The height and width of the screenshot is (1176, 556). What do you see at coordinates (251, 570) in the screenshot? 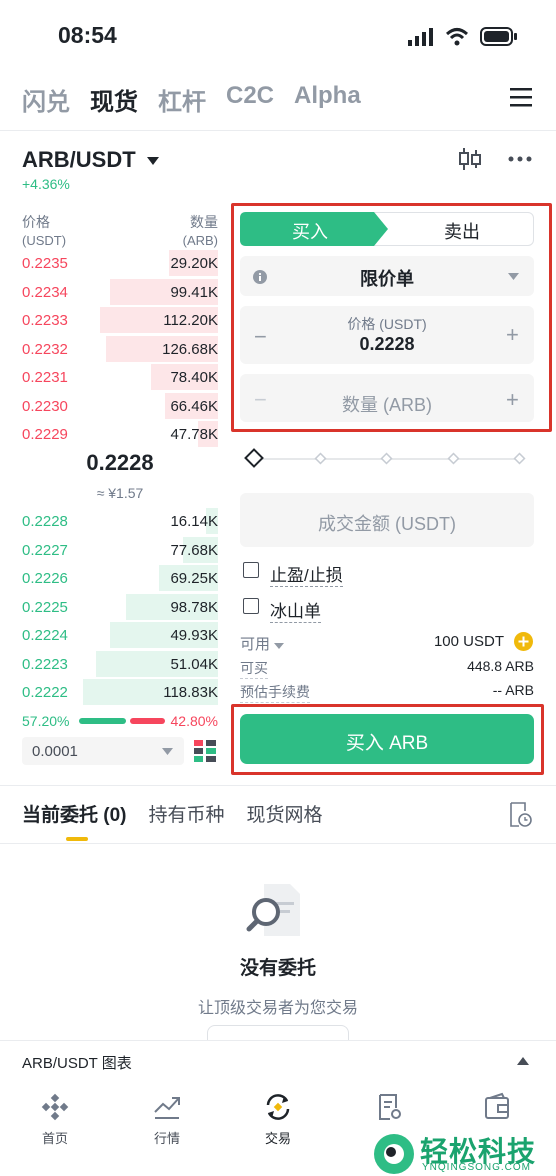
I see `tp-sl-checkbox` at bounding box center [251, 570].